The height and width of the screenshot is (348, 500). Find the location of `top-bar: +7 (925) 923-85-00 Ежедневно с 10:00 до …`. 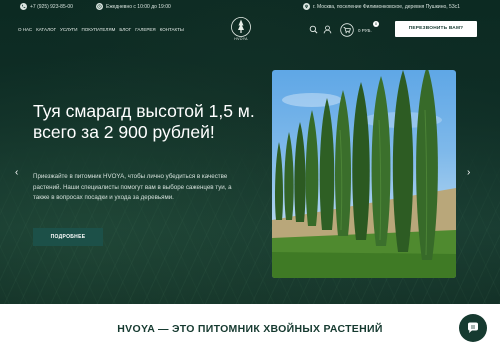

top-bar: +7 (925) 923-85-00 Ежедневно с 10:00 до … is located at coordinates (250, 7).